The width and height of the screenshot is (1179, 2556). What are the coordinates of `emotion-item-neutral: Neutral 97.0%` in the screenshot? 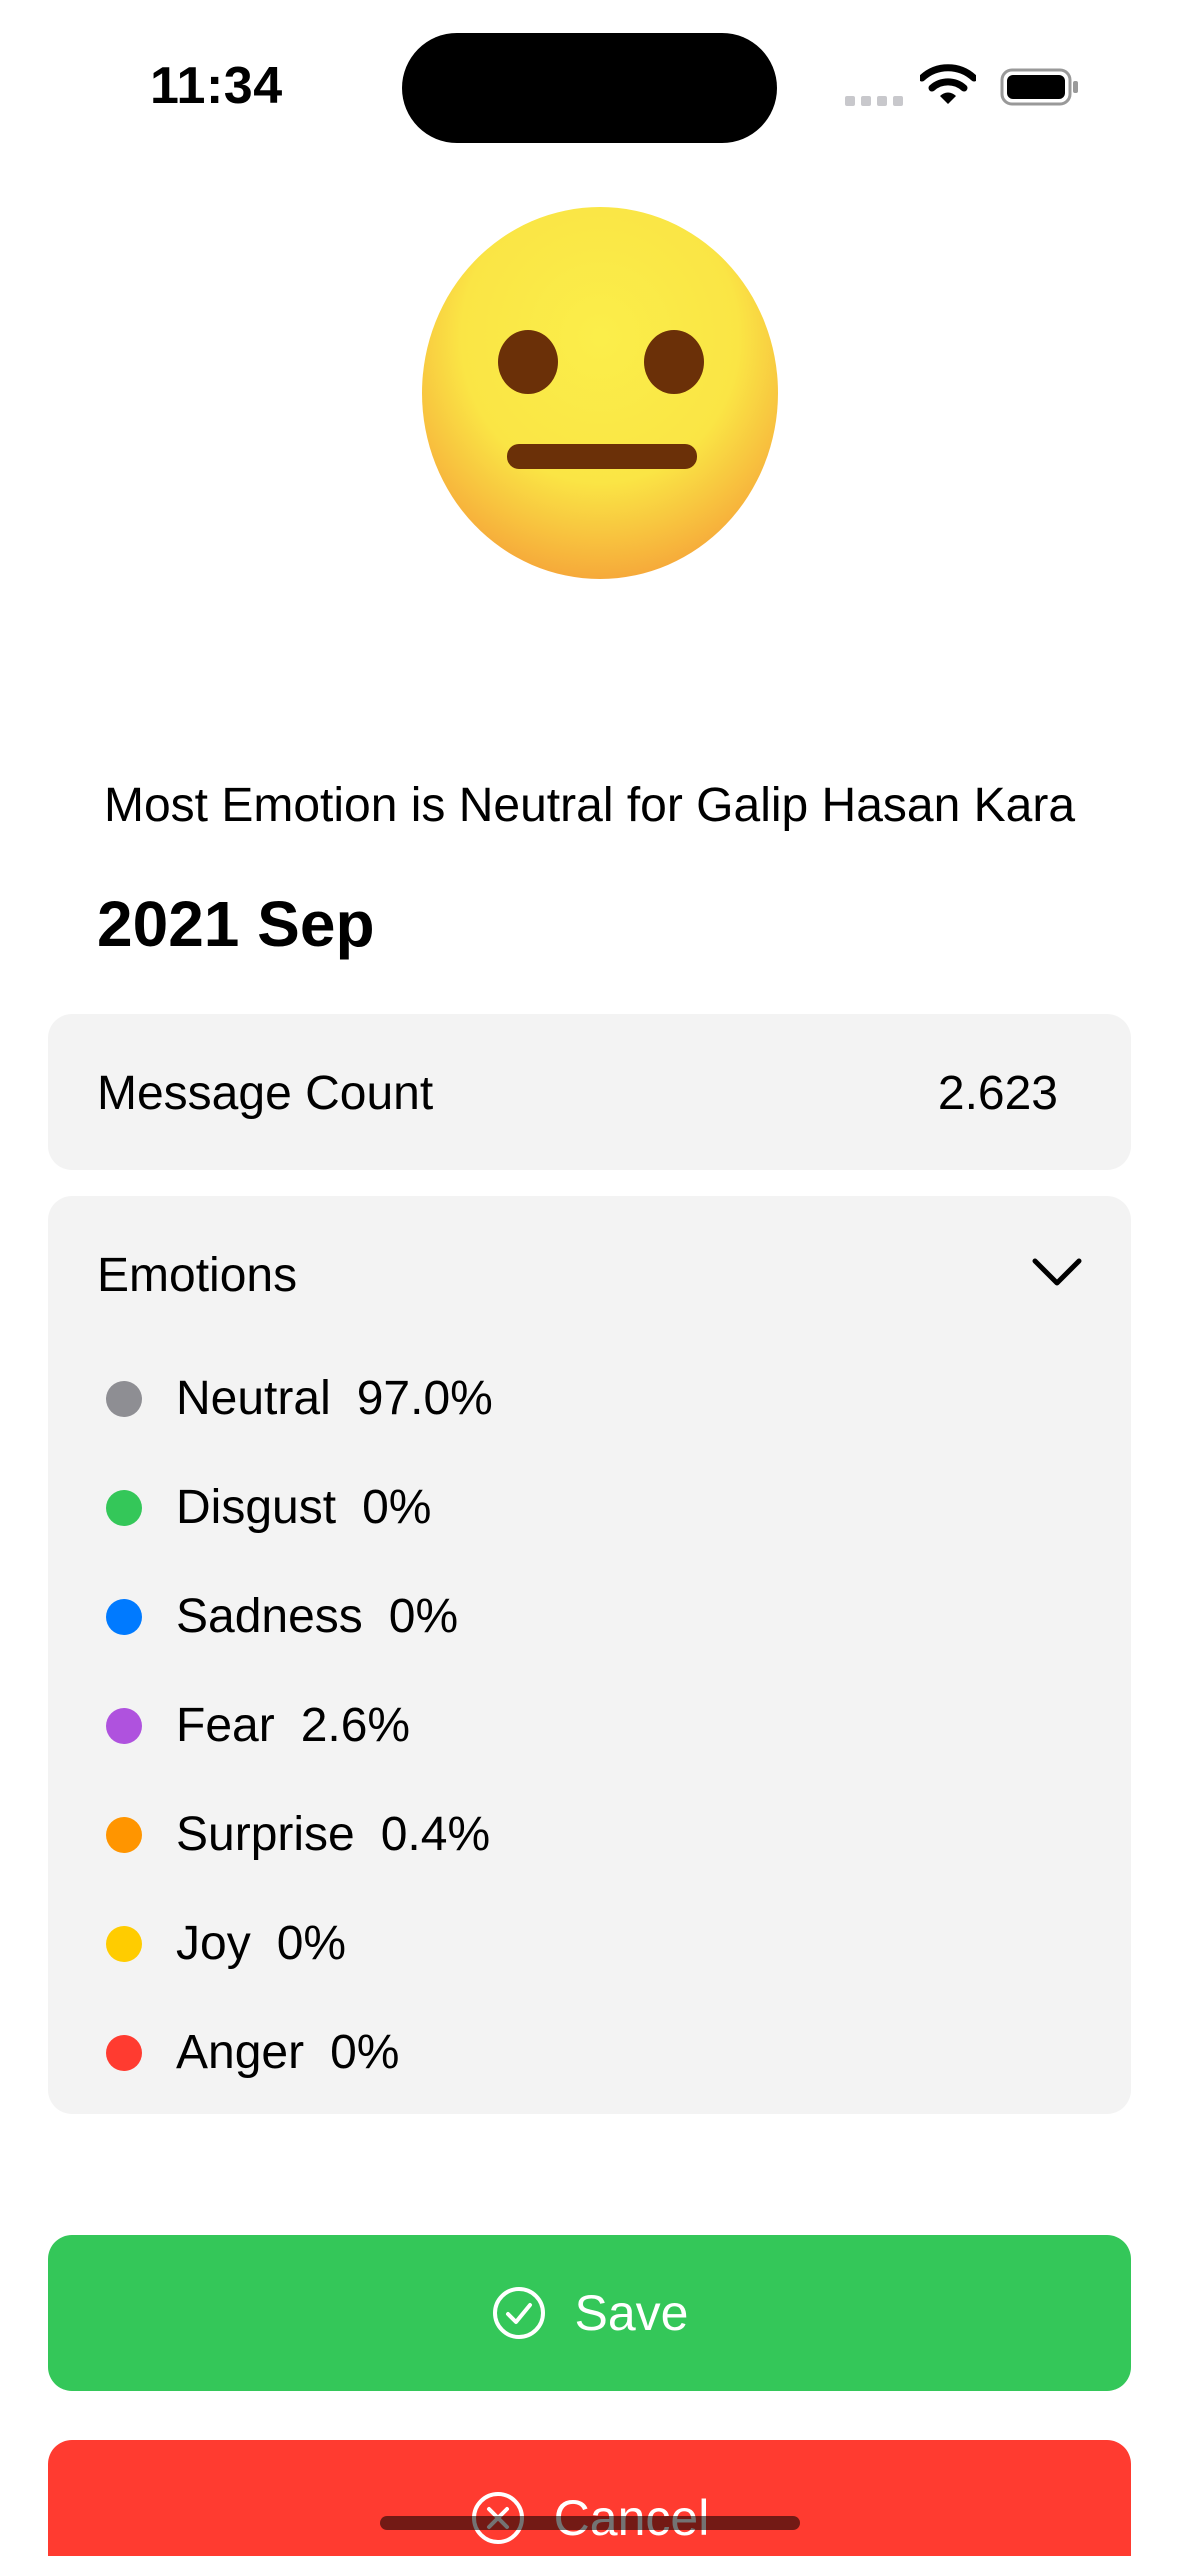 It's located at (299, 1398).